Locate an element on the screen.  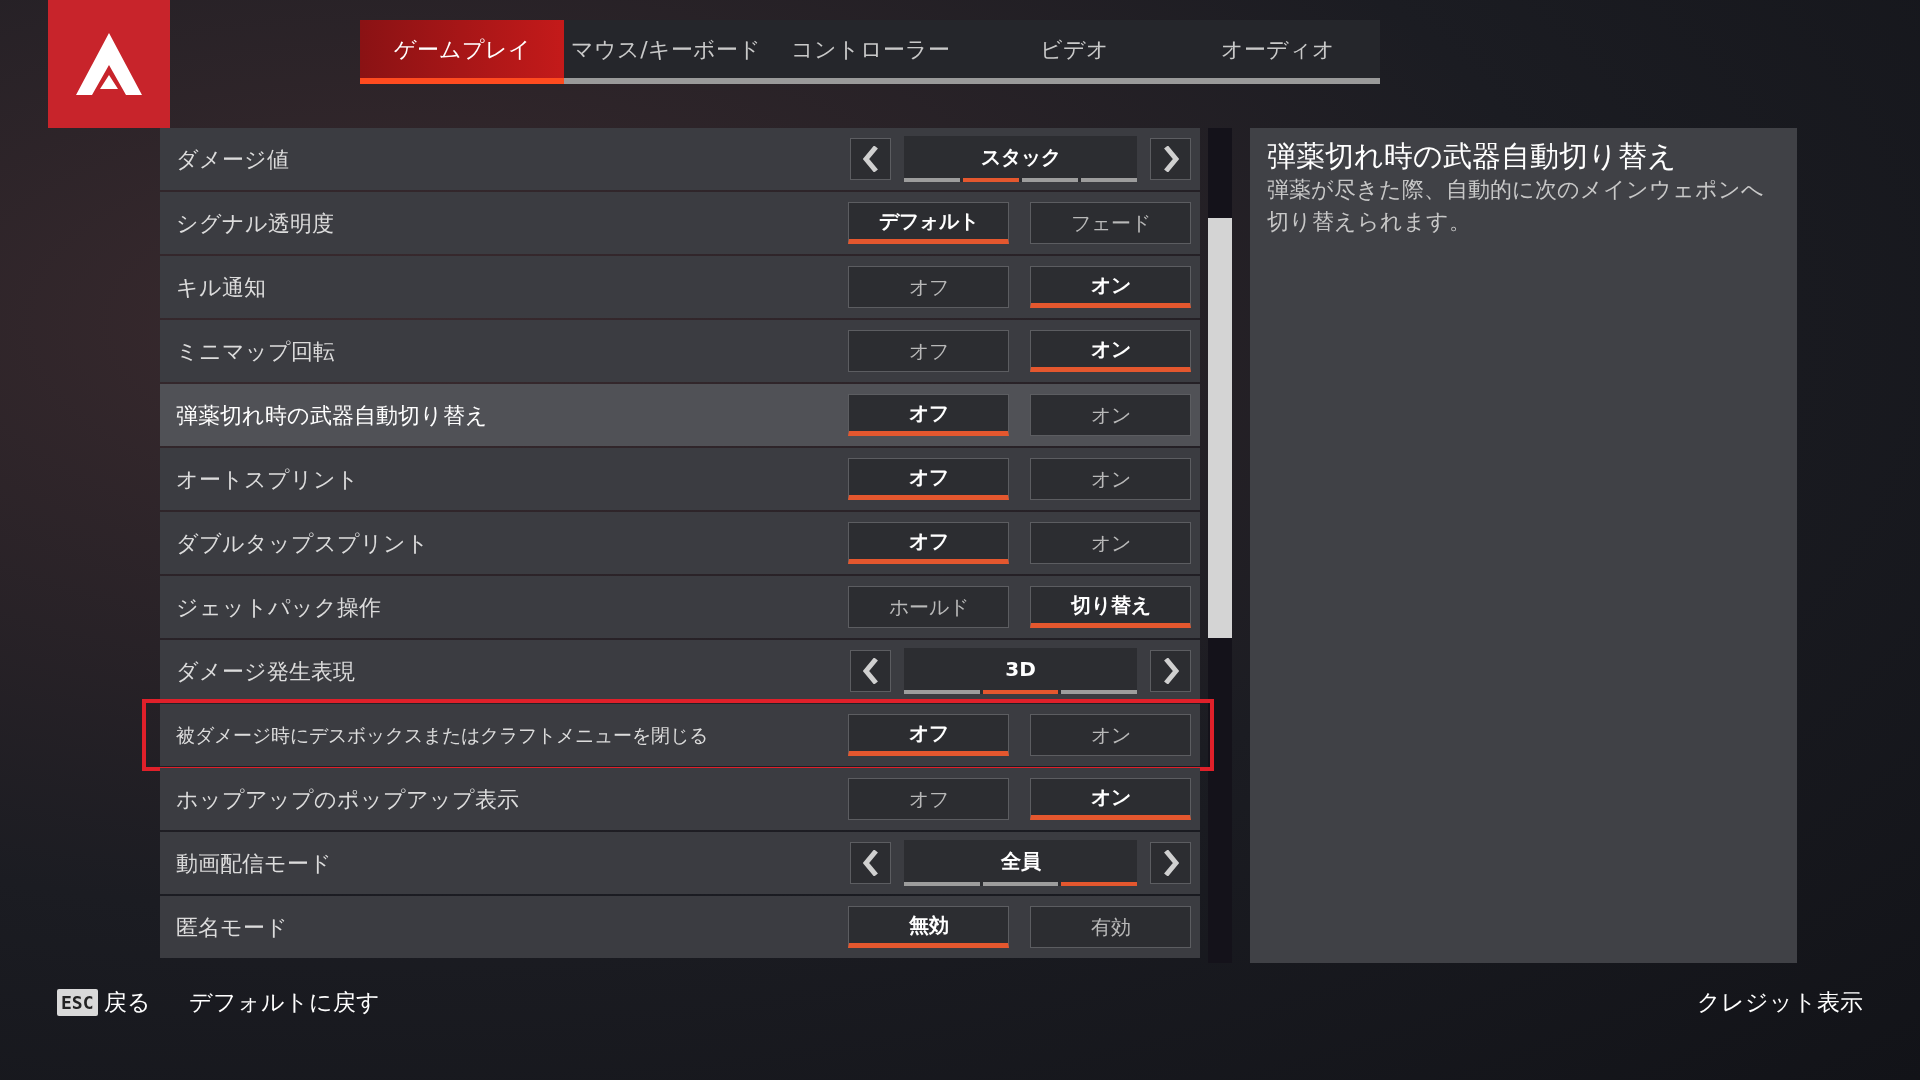
setting-label: ホップアップのポップアップ表示 is located at coordinates (347, 799).